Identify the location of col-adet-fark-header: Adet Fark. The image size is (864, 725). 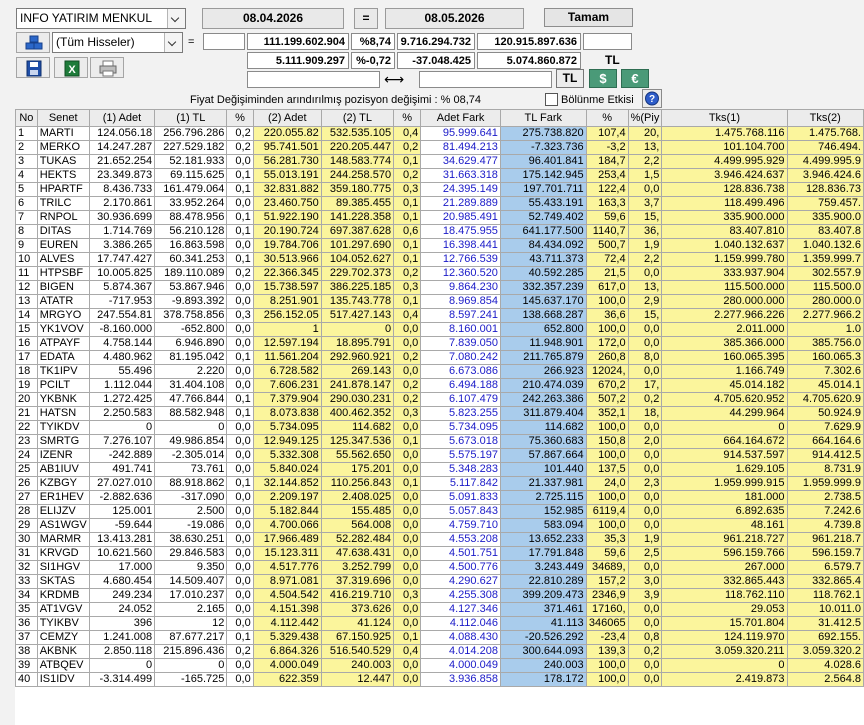
(460, 118).